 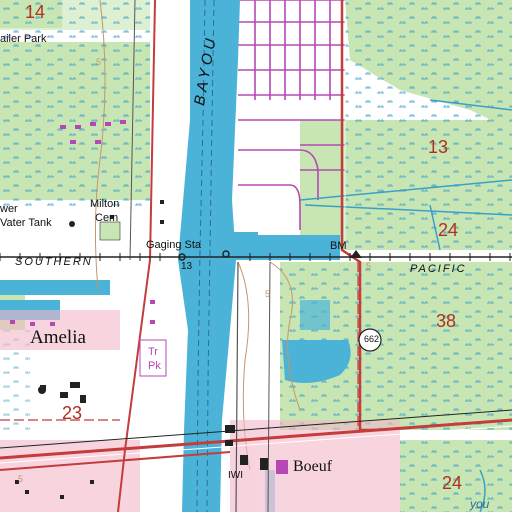 What do you see at coordinates (105, 204) in the screenshot?
I see `milton-label: Milton` at bounding box center [105, 204].